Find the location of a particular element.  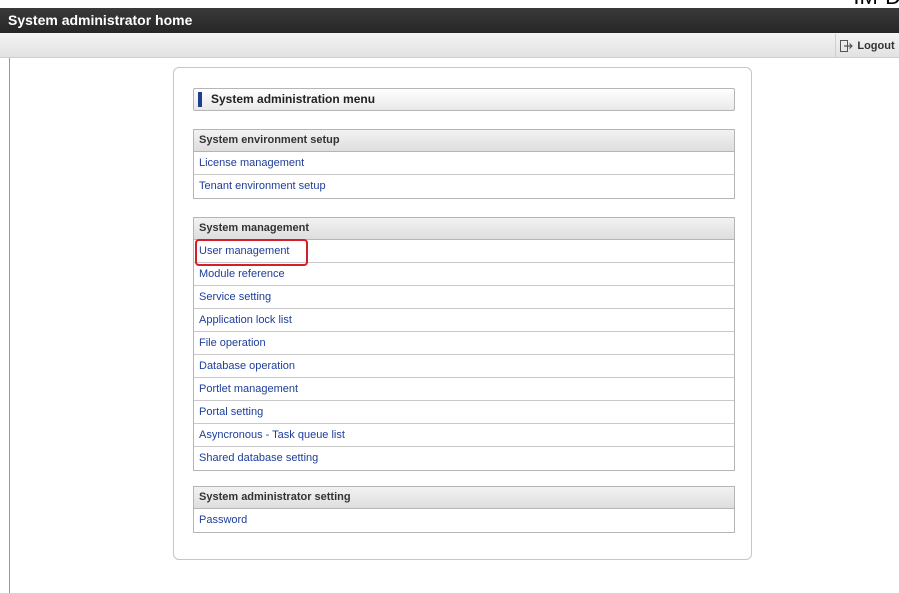

left-divider is located at coordinates (9, 325).